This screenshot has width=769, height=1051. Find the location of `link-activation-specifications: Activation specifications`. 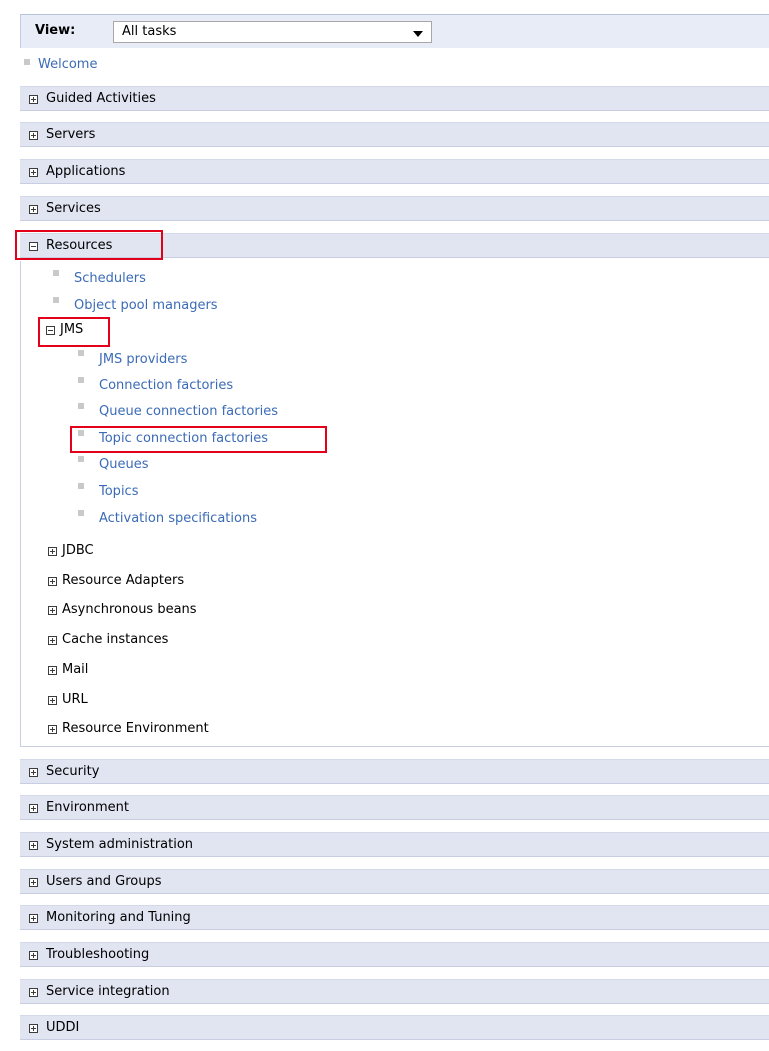

link-activation-specifications: Activation specifications is located at coordinates (178, 518).